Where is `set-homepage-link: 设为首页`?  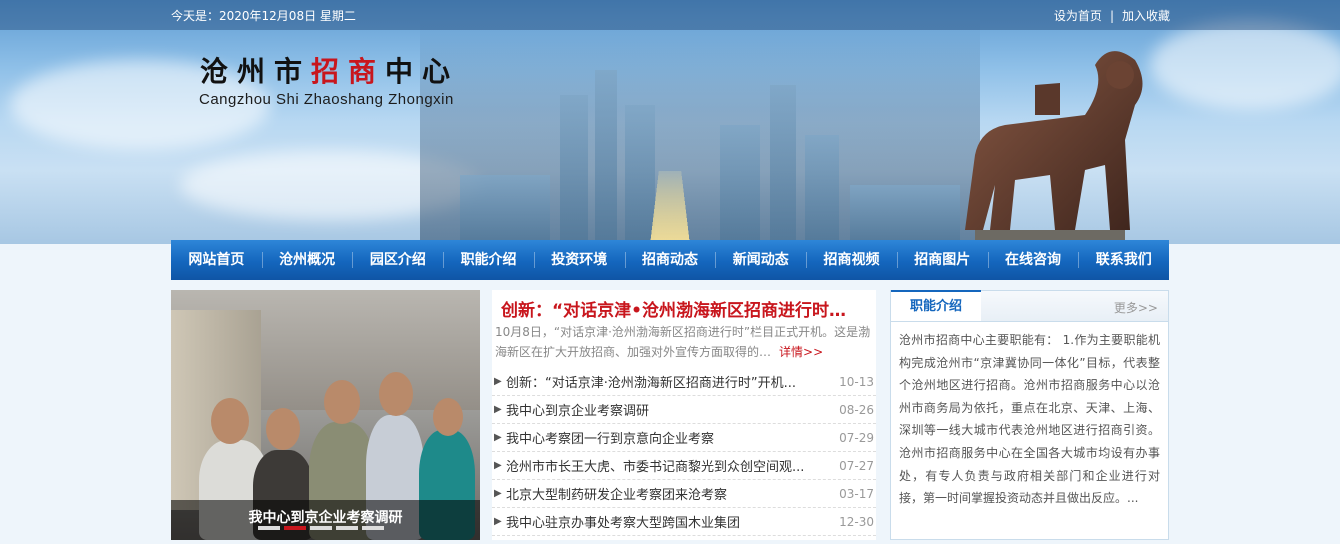
set-homepage-link: 设为首页 is located at coordinates (1078, 16).